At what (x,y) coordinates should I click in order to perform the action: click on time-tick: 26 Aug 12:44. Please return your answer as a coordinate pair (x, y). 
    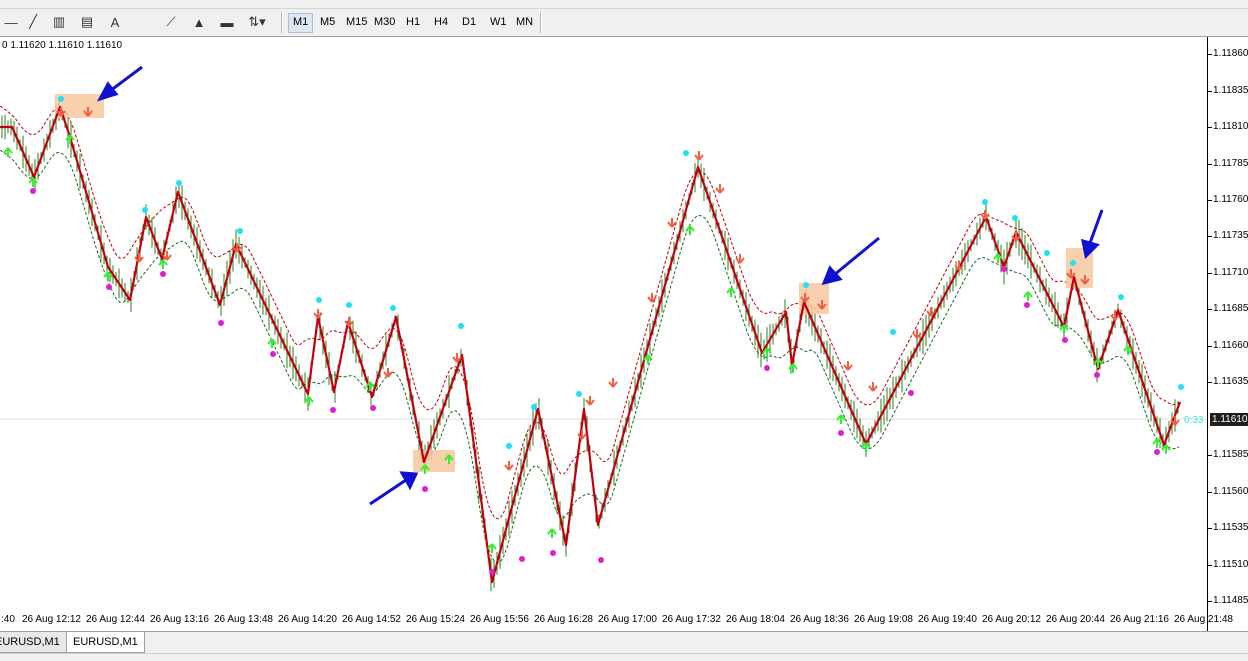
    Looking at the image, I should click on (115, 619).